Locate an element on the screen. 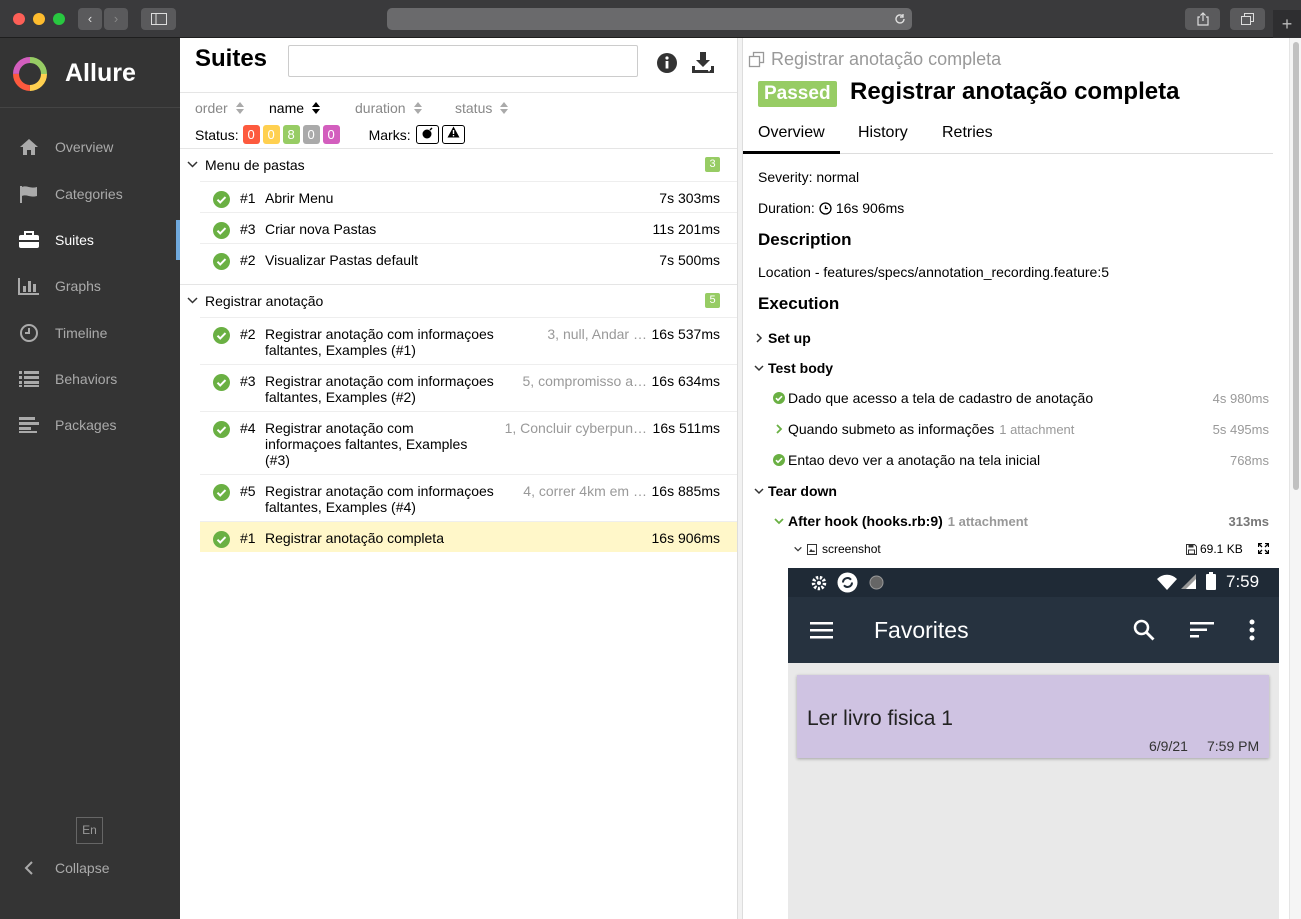 The width and height of the screenshot is (1301, 919). search-input is located at coordinates (463, 61).